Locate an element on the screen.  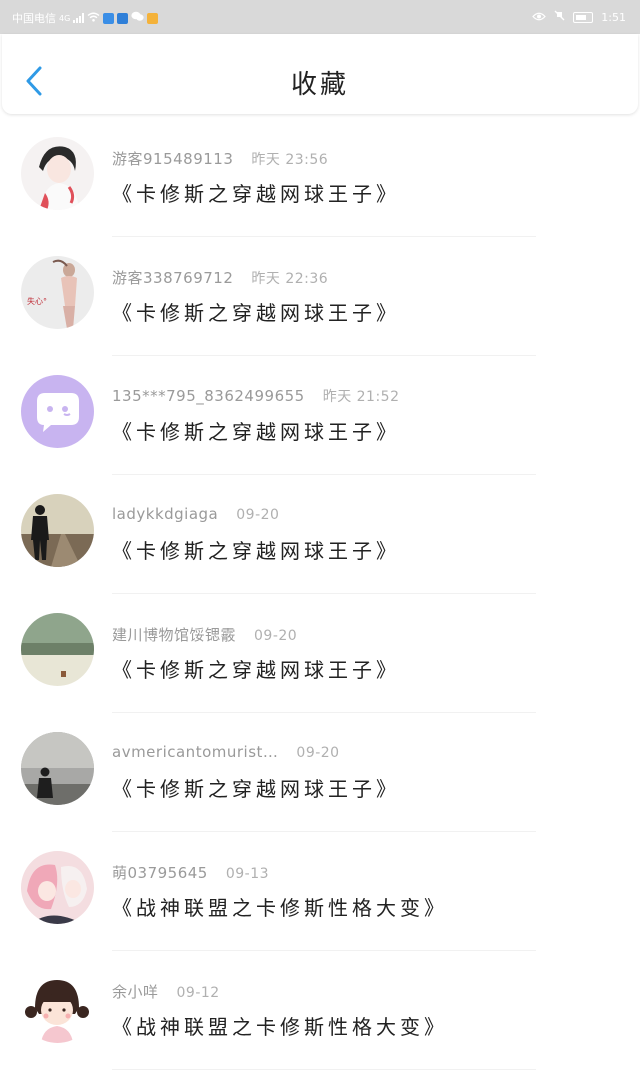
item-meta: 萌03795645 09-13 is located at coordinates (190, 872).